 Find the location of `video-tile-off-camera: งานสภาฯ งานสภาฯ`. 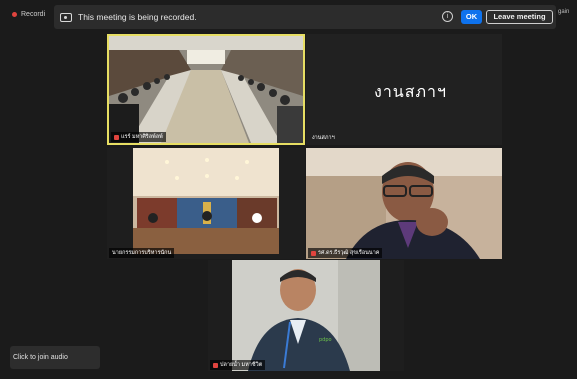

video-tile-off-camera: งานสภาฯ งานสภาฯ is located at coordinates (404, 89).